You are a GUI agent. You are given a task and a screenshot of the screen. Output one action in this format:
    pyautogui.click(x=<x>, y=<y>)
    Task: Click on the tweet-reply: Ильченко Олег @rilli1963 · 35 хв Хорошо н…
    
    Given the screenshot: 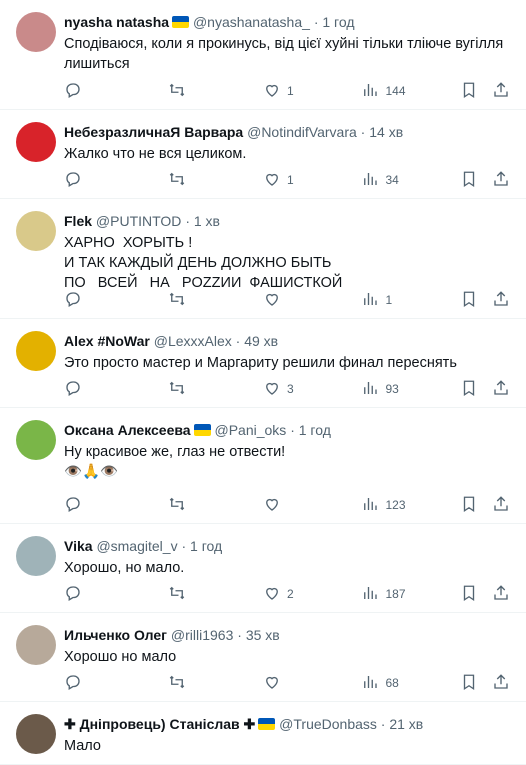 What is the action you would take?
    pyautogui.click(x=263, y=657)
    